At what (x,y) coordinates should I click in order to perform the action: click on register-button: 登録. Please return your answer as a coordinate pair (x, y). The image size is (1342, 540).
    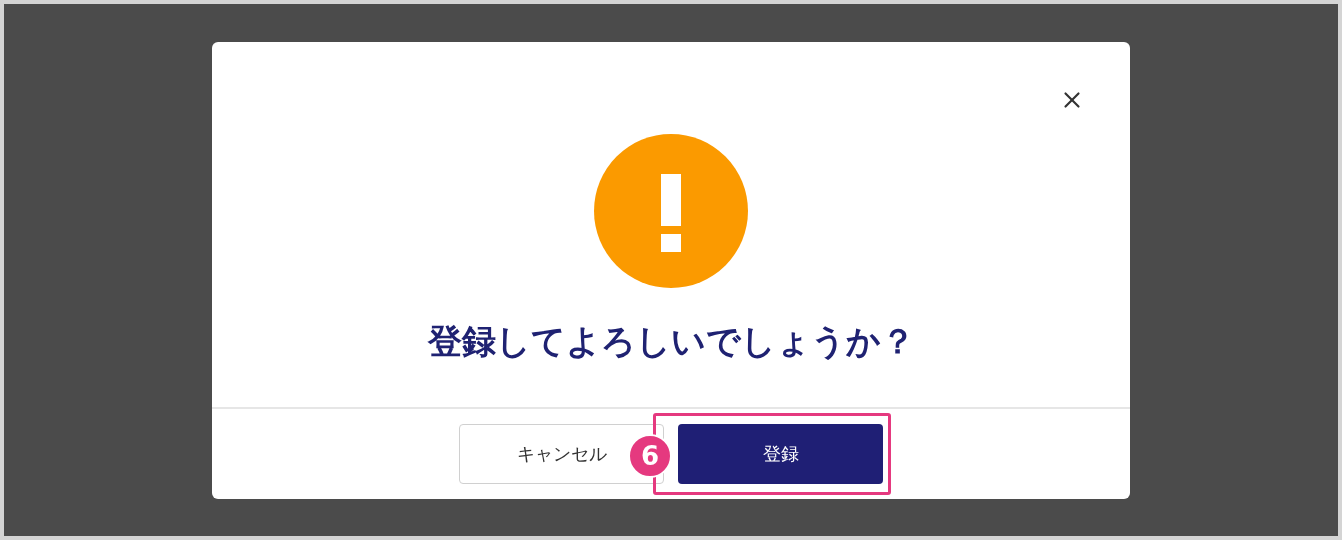
    Looking at the image, I should click on (780, 453).